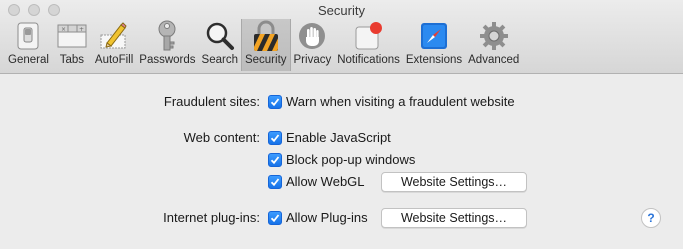 The width and height of the screenshot is (683, 249). What do you see at coordinates (494, 36) in the screenshot?
I see `gear-icon` at bounding box center [494, 36].